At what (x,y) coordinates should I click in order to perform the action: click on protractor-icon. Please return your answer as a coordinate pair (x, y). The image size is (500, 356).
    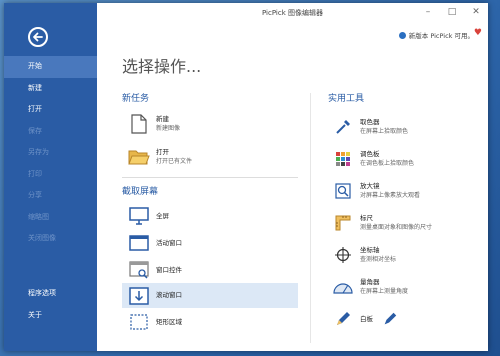
    Looking at the image, I should click on (343, 287).